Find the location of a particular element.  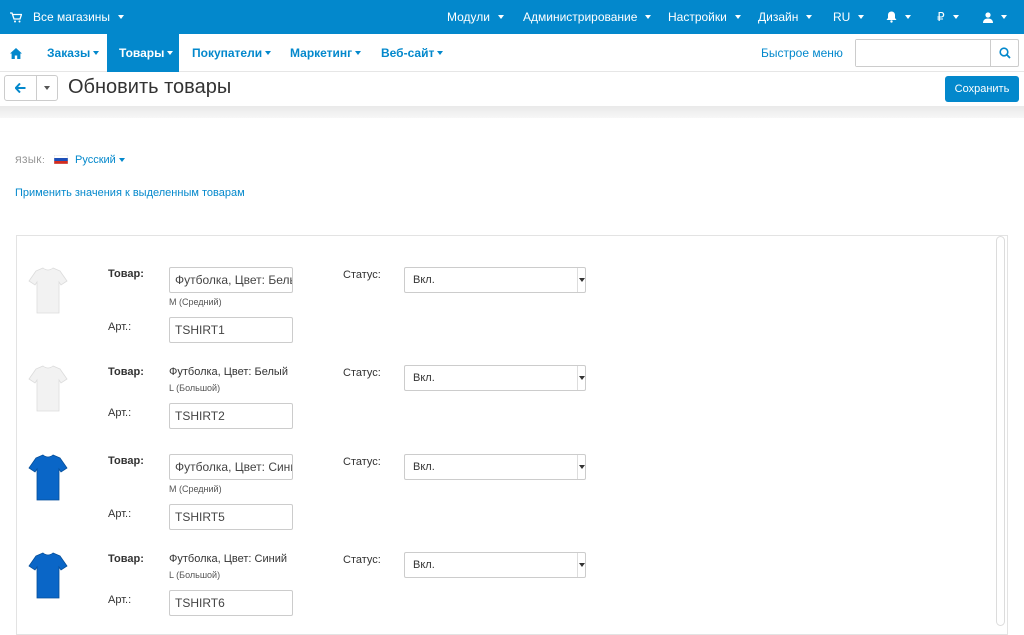

bell-icon is located at coordinates (891, 17).